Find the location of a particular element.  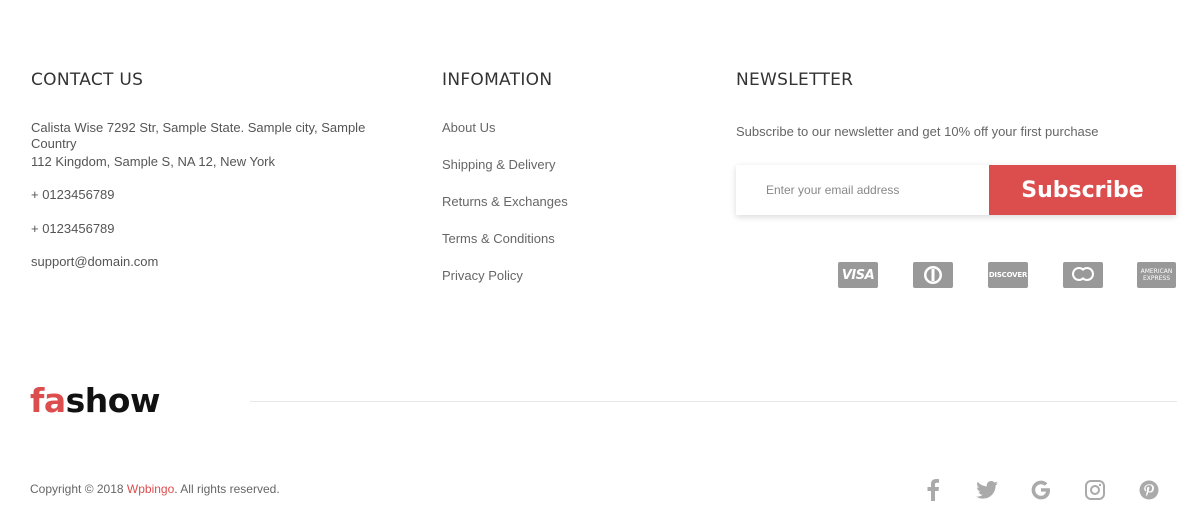

google-icon is located at coordinates (1041, 490).